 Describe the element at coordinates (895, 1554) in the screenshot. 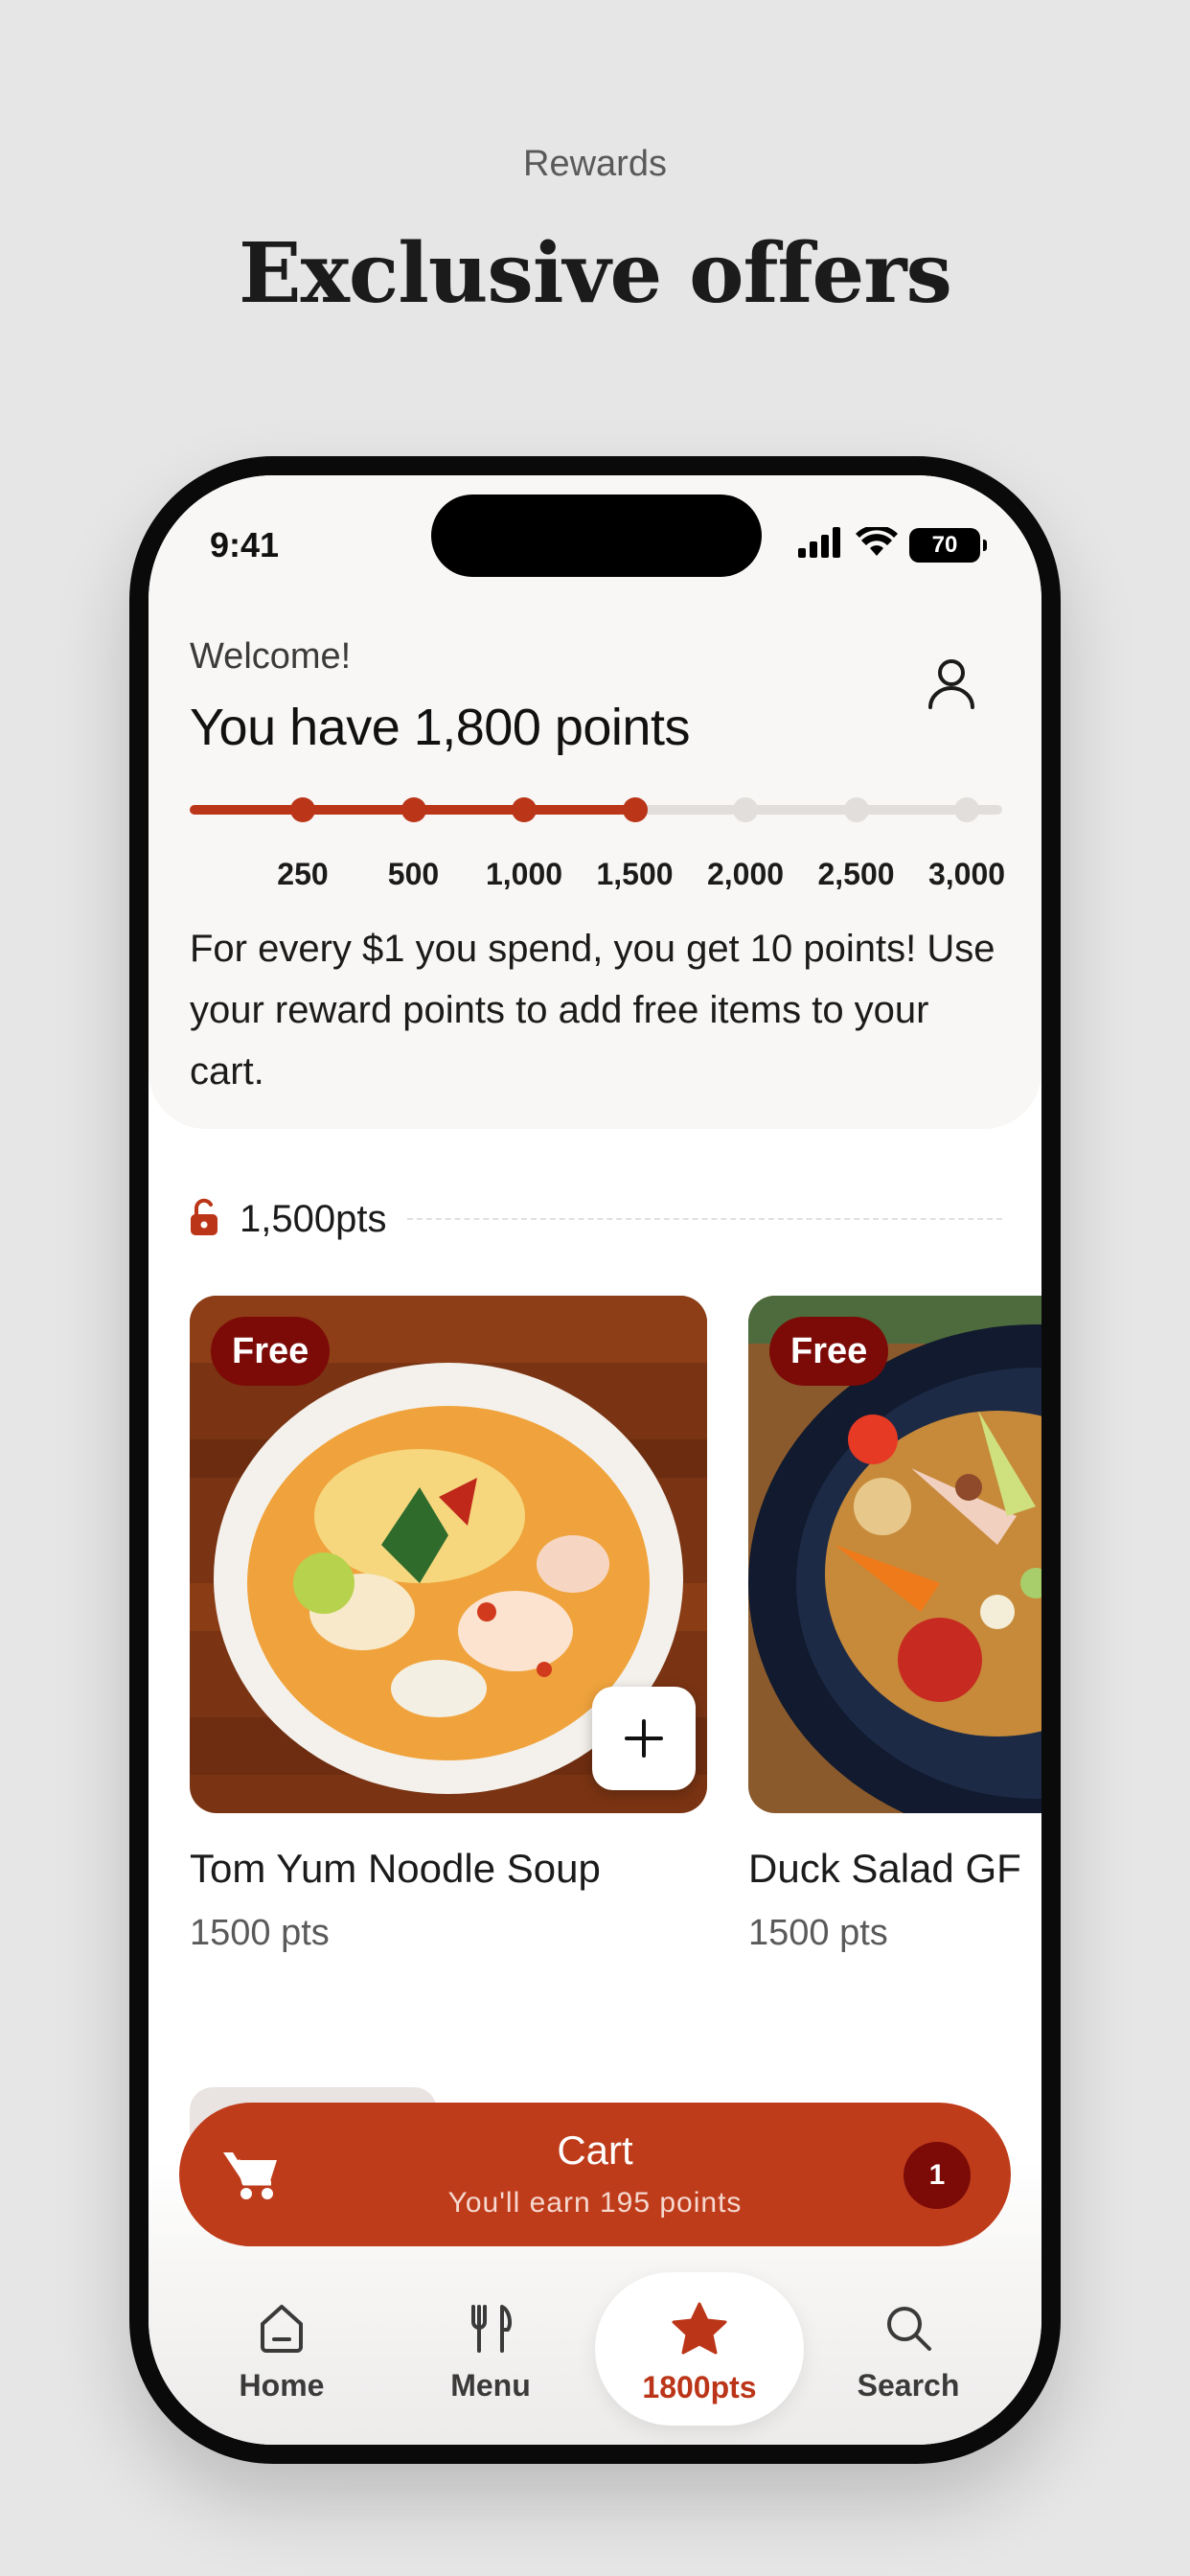

I see `duck-salad-photo: Free` at that location.